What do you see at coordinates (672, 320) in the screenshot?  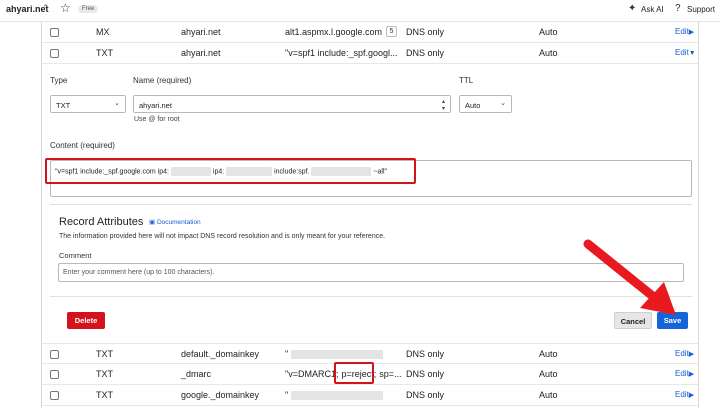 I see `save-button: Save` at bounding box center [672, 320].